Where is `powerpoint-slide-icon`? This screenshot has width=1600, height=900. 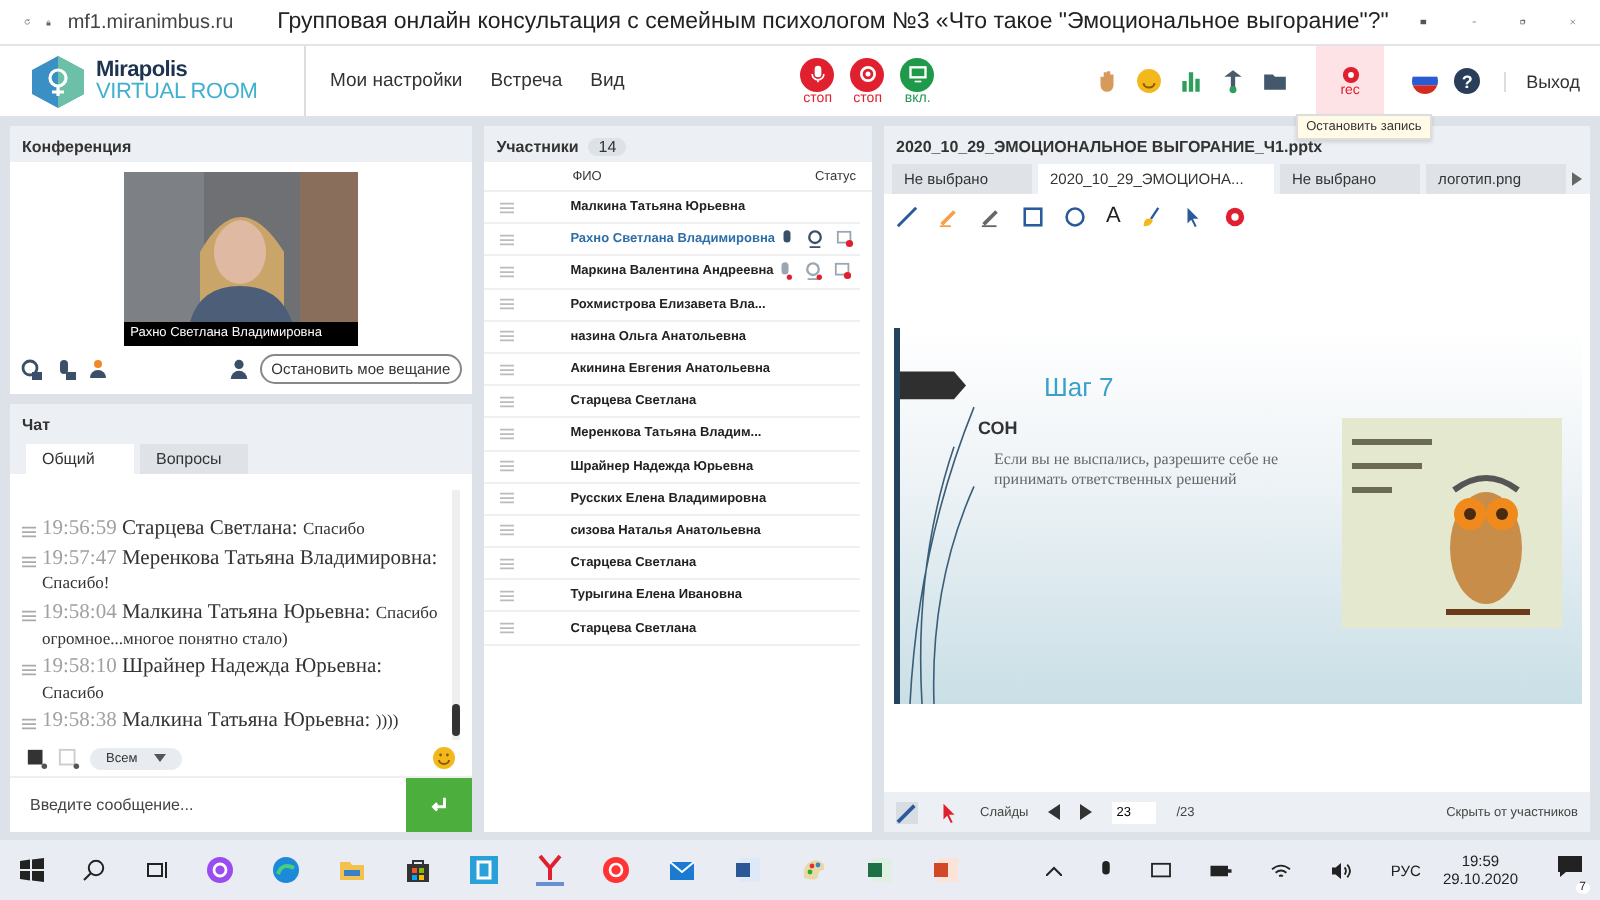
powerpoint-slide-icon is located at coordinates (946, 870).